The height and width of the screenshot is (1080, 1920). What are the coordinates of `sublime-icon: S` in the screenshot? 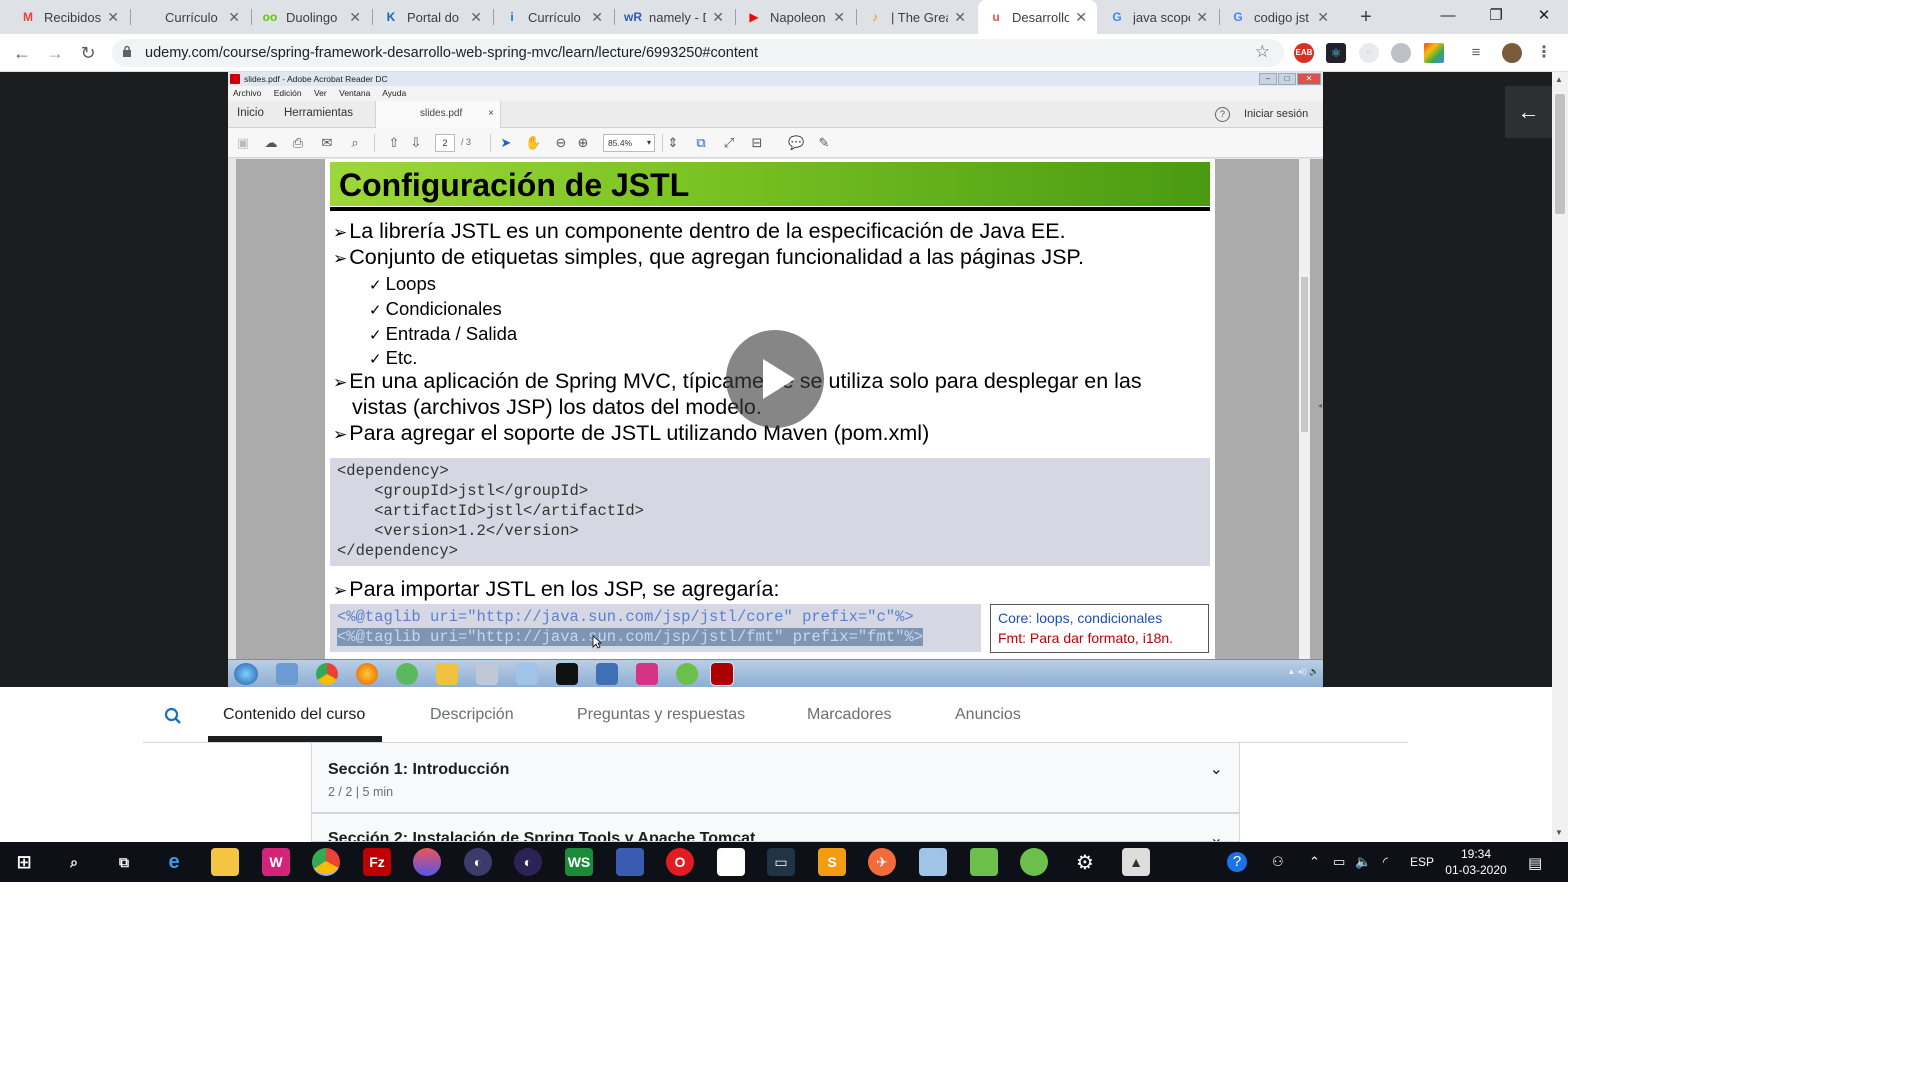 It's located at (832, 862).